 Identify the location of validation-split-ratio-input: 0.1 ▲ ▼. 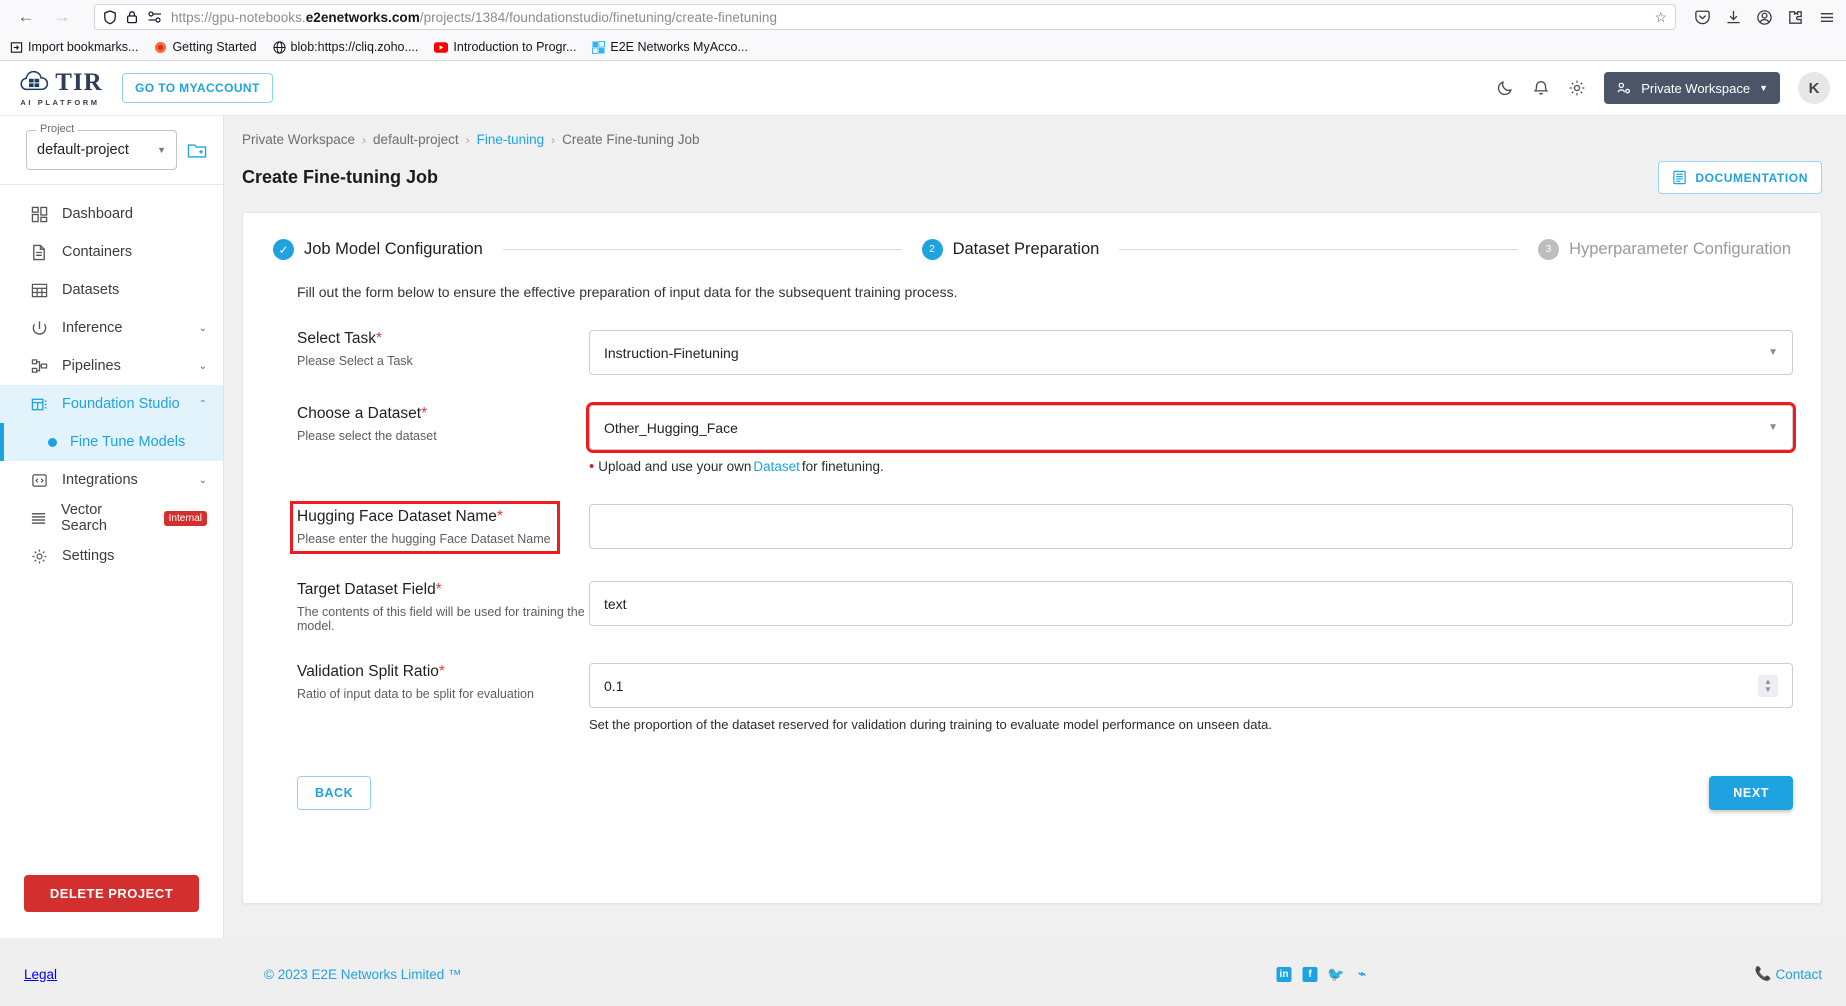
(1191, 685).